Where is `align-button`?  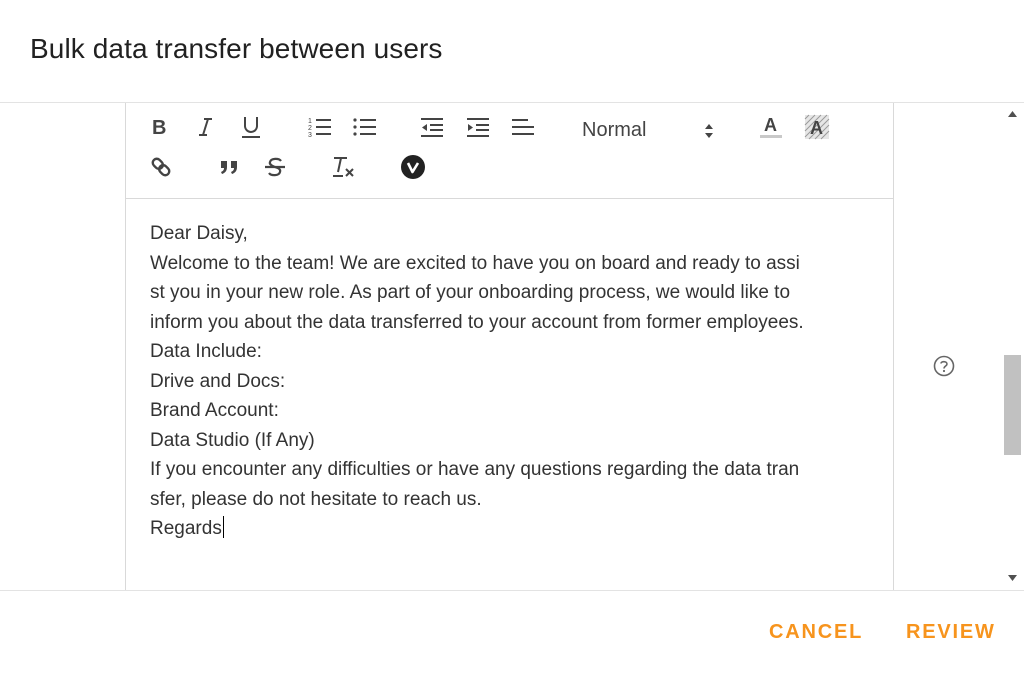 align-button is located at coordinates (523, 127).